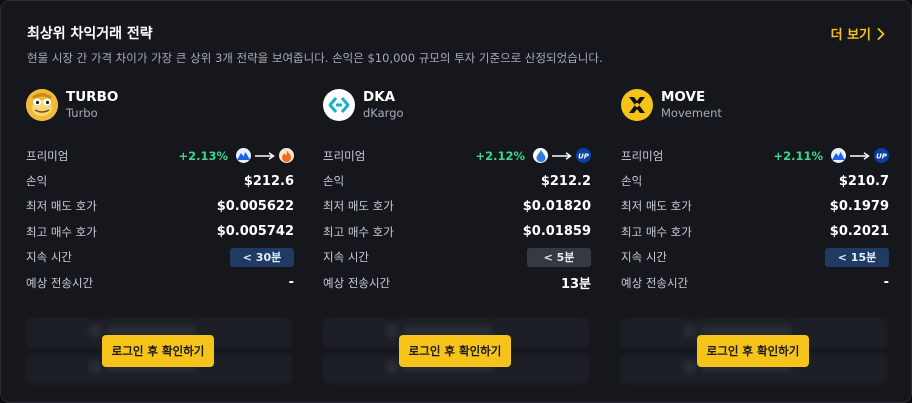 The image size is (912, 403). What do you see at coordinates (798, 155) in the screenshot?
I see `premium-value: +2.11%` at bounding box center [798, 155].